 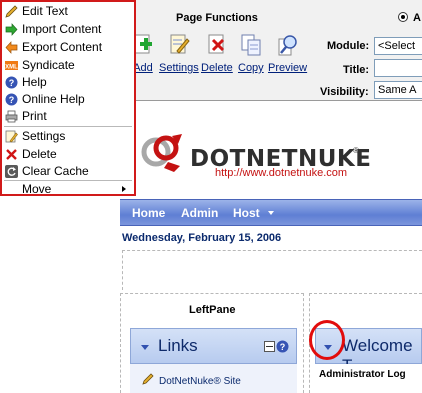 What do you see at coordinates (68, 189) in the screenshot?
I see `menu-item-move: Move` at bounding box center [68, 189].